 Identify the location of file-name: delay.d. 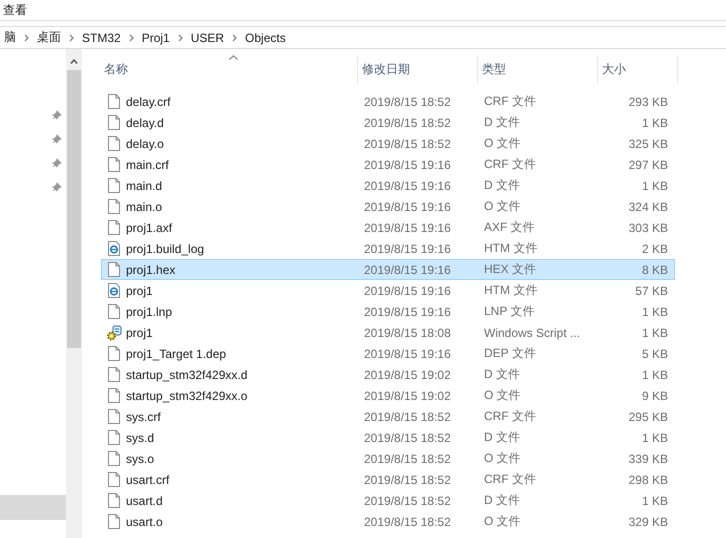
(145, 123).